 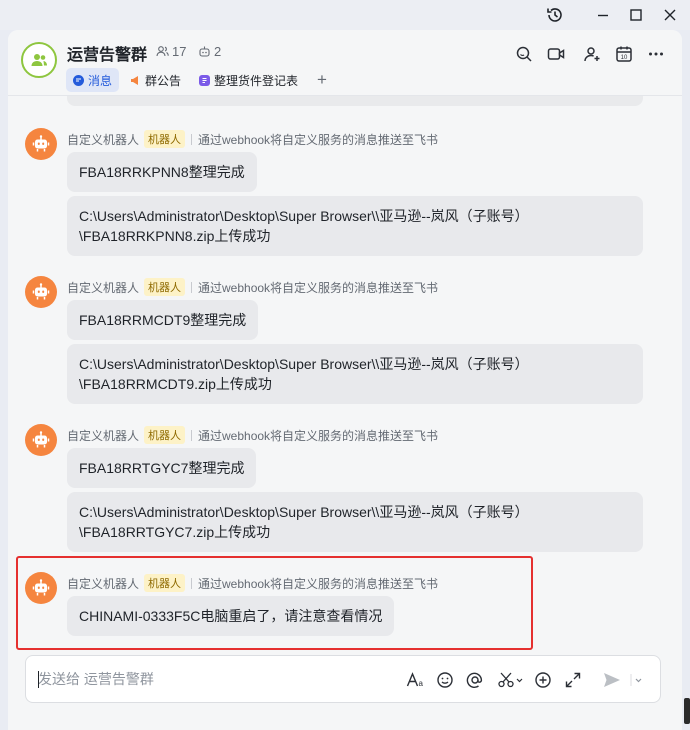 I want to click on text-cursor, so click(x=38, y=679).